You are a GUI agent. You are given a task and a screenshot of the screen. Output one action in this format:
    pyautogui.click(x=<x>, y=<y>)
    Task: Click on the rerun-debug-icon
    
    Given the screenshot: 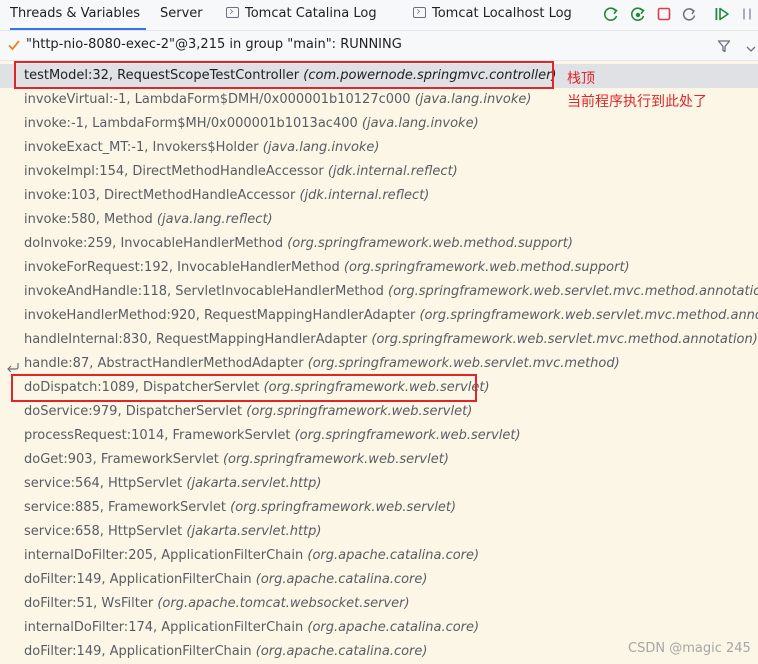 What is the action you would take?
    pyautogui.click(x=638, y=14)
    